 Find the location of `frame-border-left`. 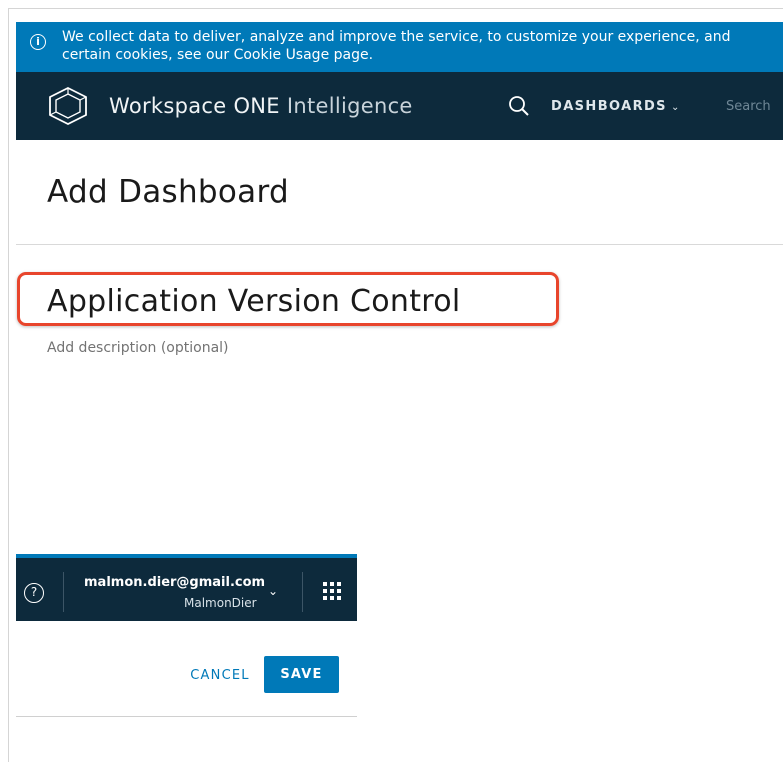

frame-border-left is located at coordinates (8, 385).